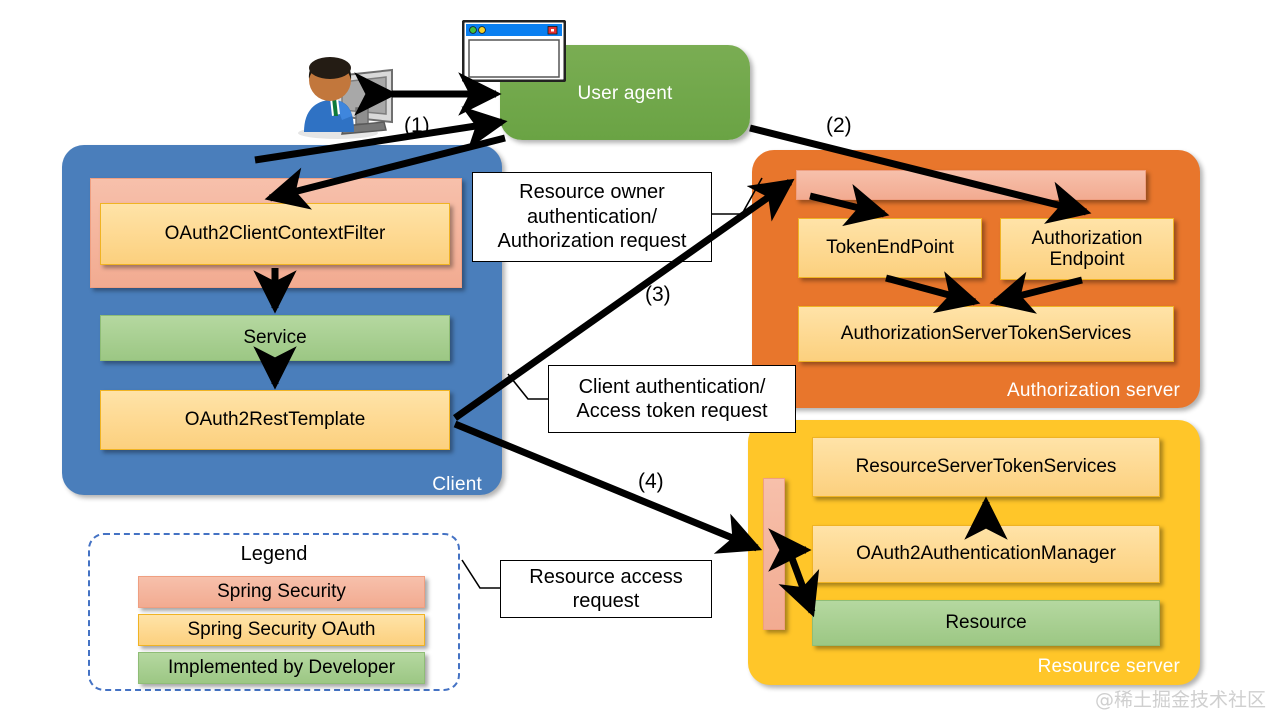 This screenshot has height=720, width=1280. I want to click on node-oauth2clientcontextfilter: OAuth2ClientContextFilter, so click(275, 234).